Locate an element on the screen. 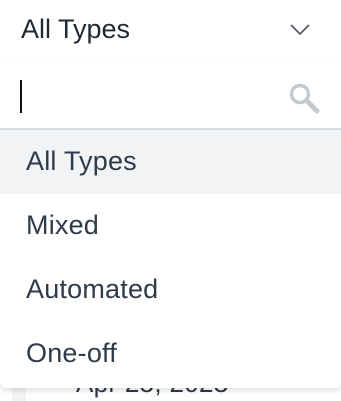 The width and height of the screenshot is (341, 401). option-label: Automated is located at coordinates (92, 289).